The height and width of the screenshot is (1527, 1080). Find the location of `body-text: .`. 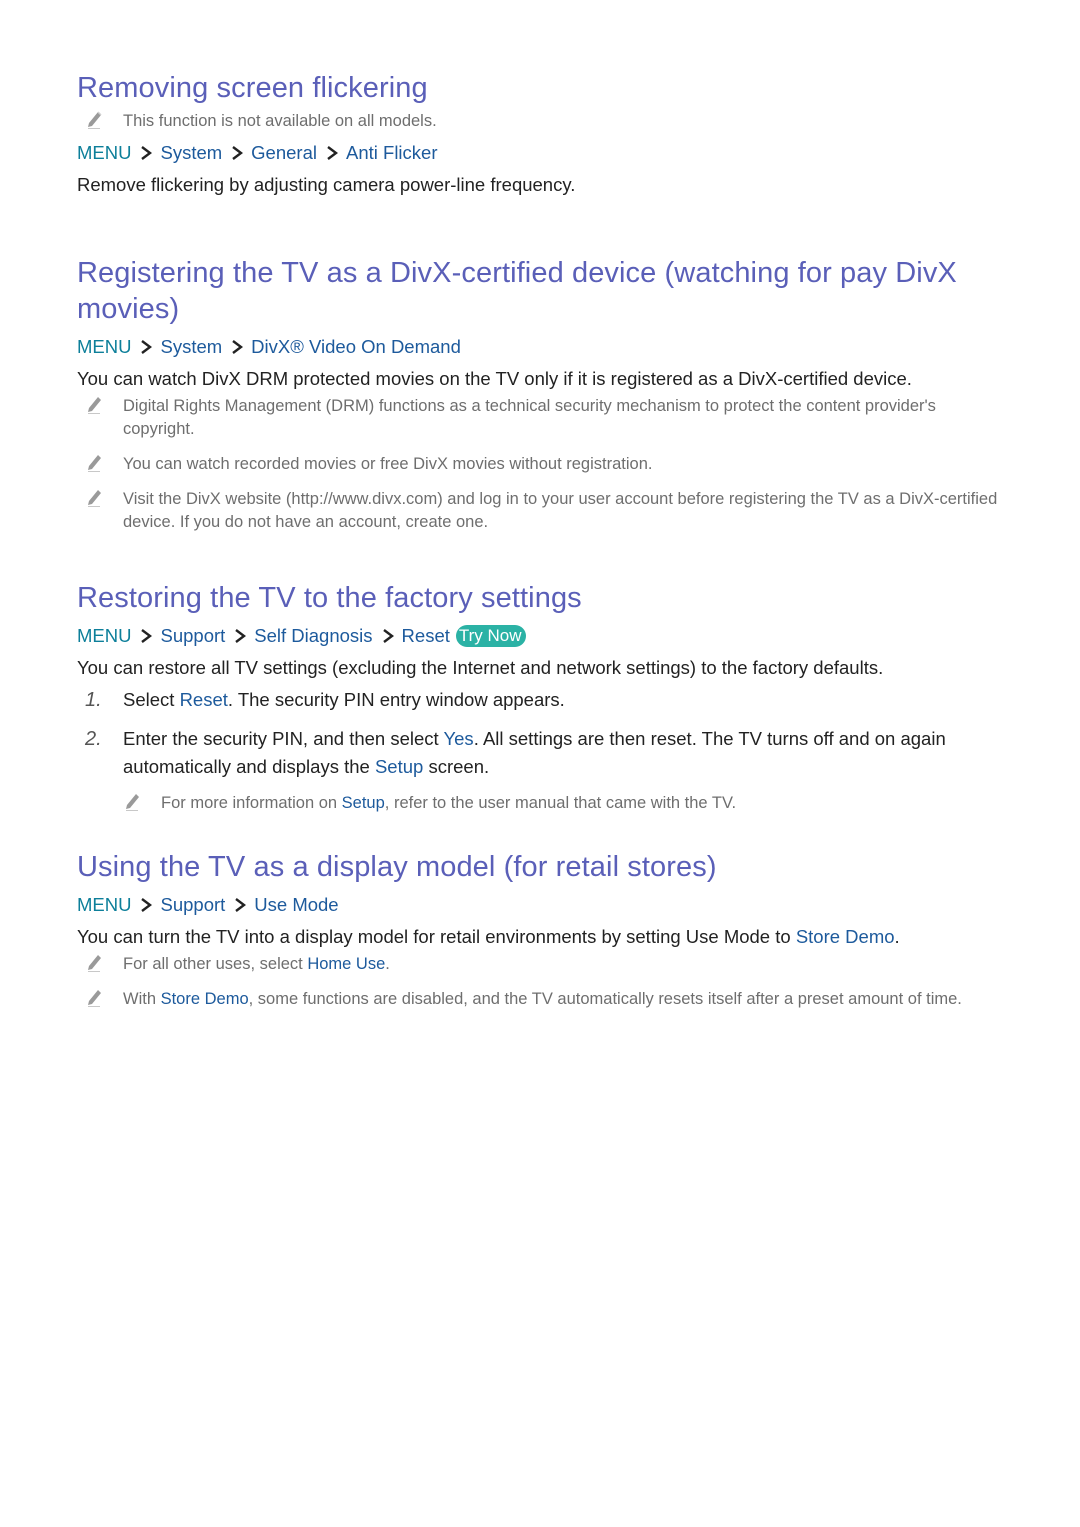

body-text: . is located at coordinates (897, 936).